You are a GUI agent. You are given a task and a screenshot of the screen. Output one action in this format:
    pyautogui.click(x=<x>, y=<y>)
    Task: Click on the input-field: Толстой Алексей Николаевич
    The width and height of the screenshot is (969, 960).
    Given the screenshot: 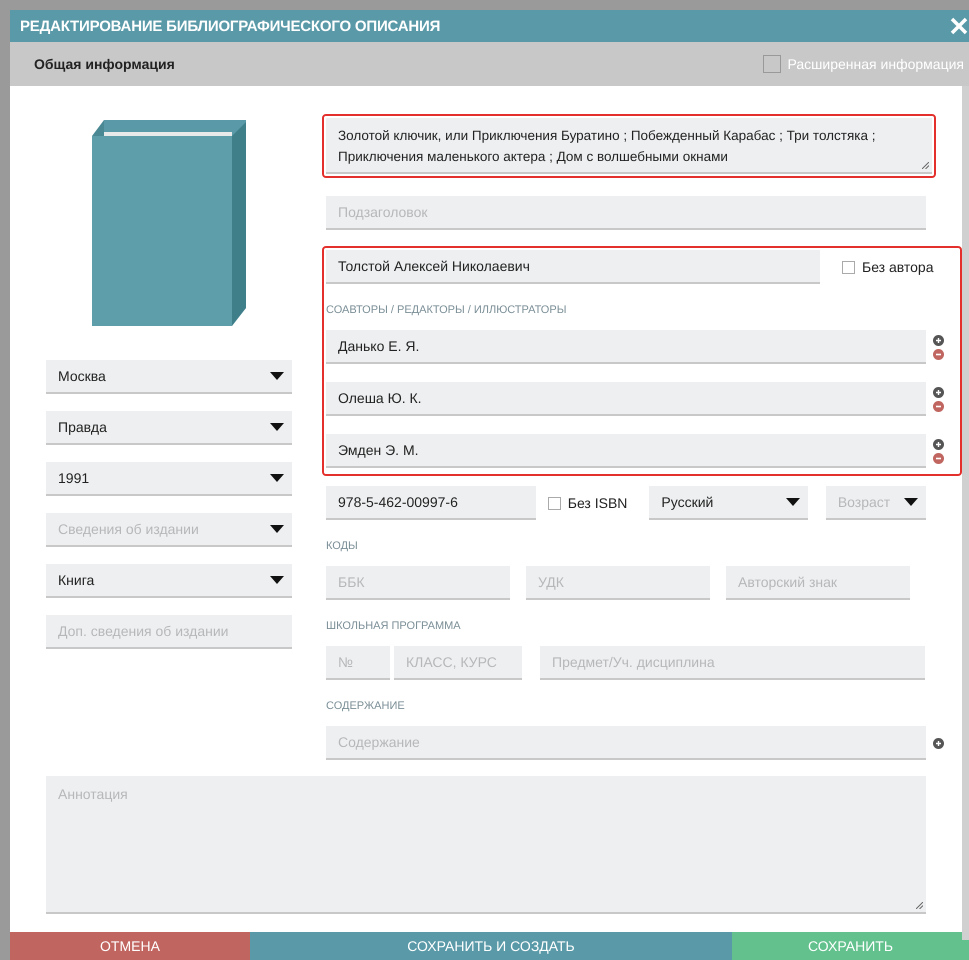 What is the action you would take?
    pyautogui.click(x=573, y=267)
    